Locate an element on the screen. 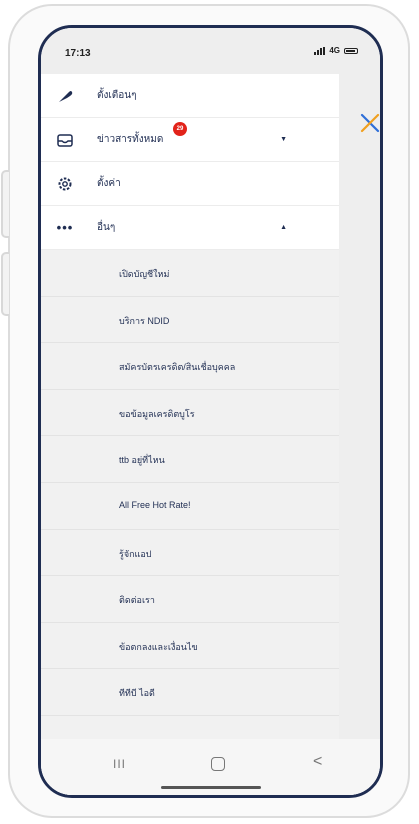 Image resolution: width=419 pixels, height=824 pixels. menu-item-label: ตั้งเตือนๆ is located at coordinates (117, 95).